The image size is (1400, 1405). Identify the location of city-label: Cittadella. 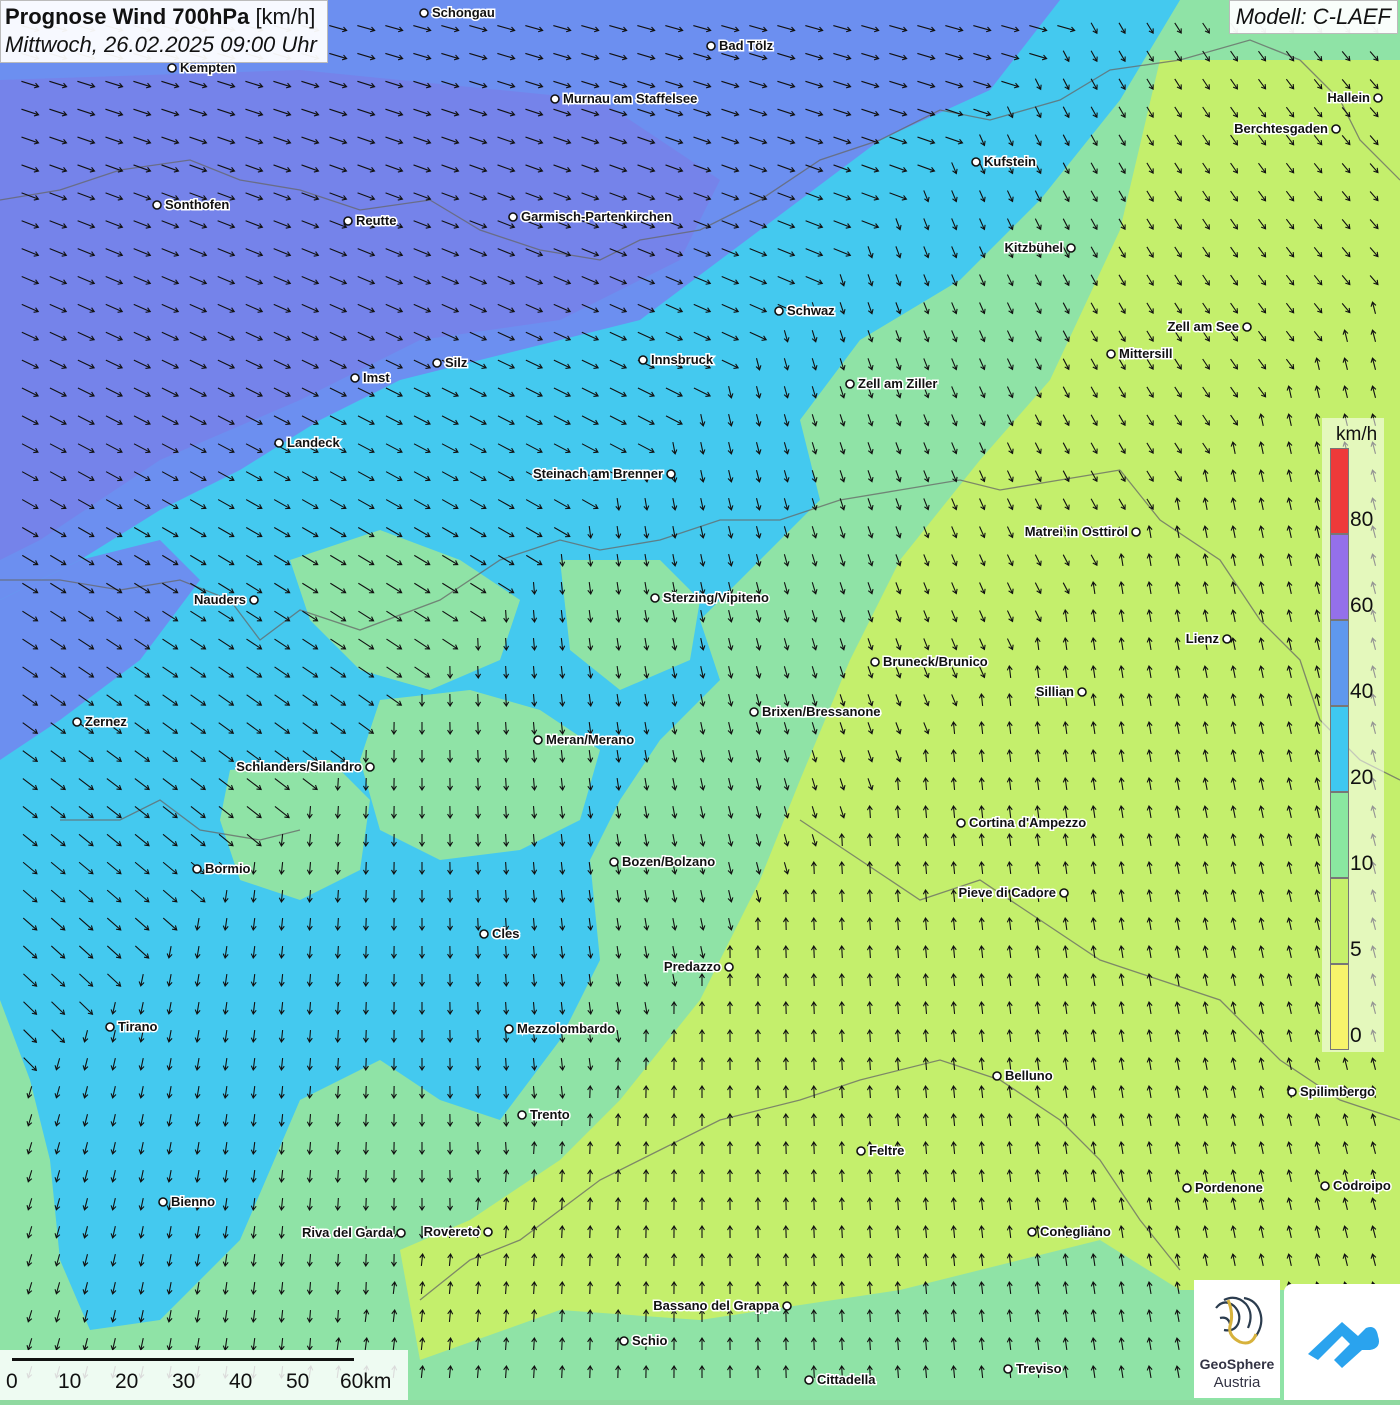
(846, 1379).